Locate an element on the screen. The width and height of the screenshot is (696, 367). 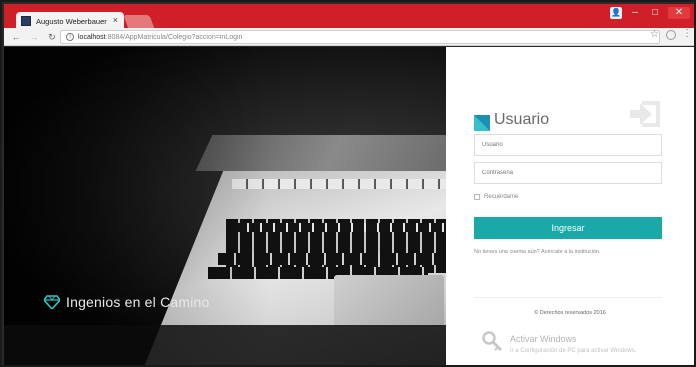
profile-icon: 👤 is located at coordinates (616, 13).